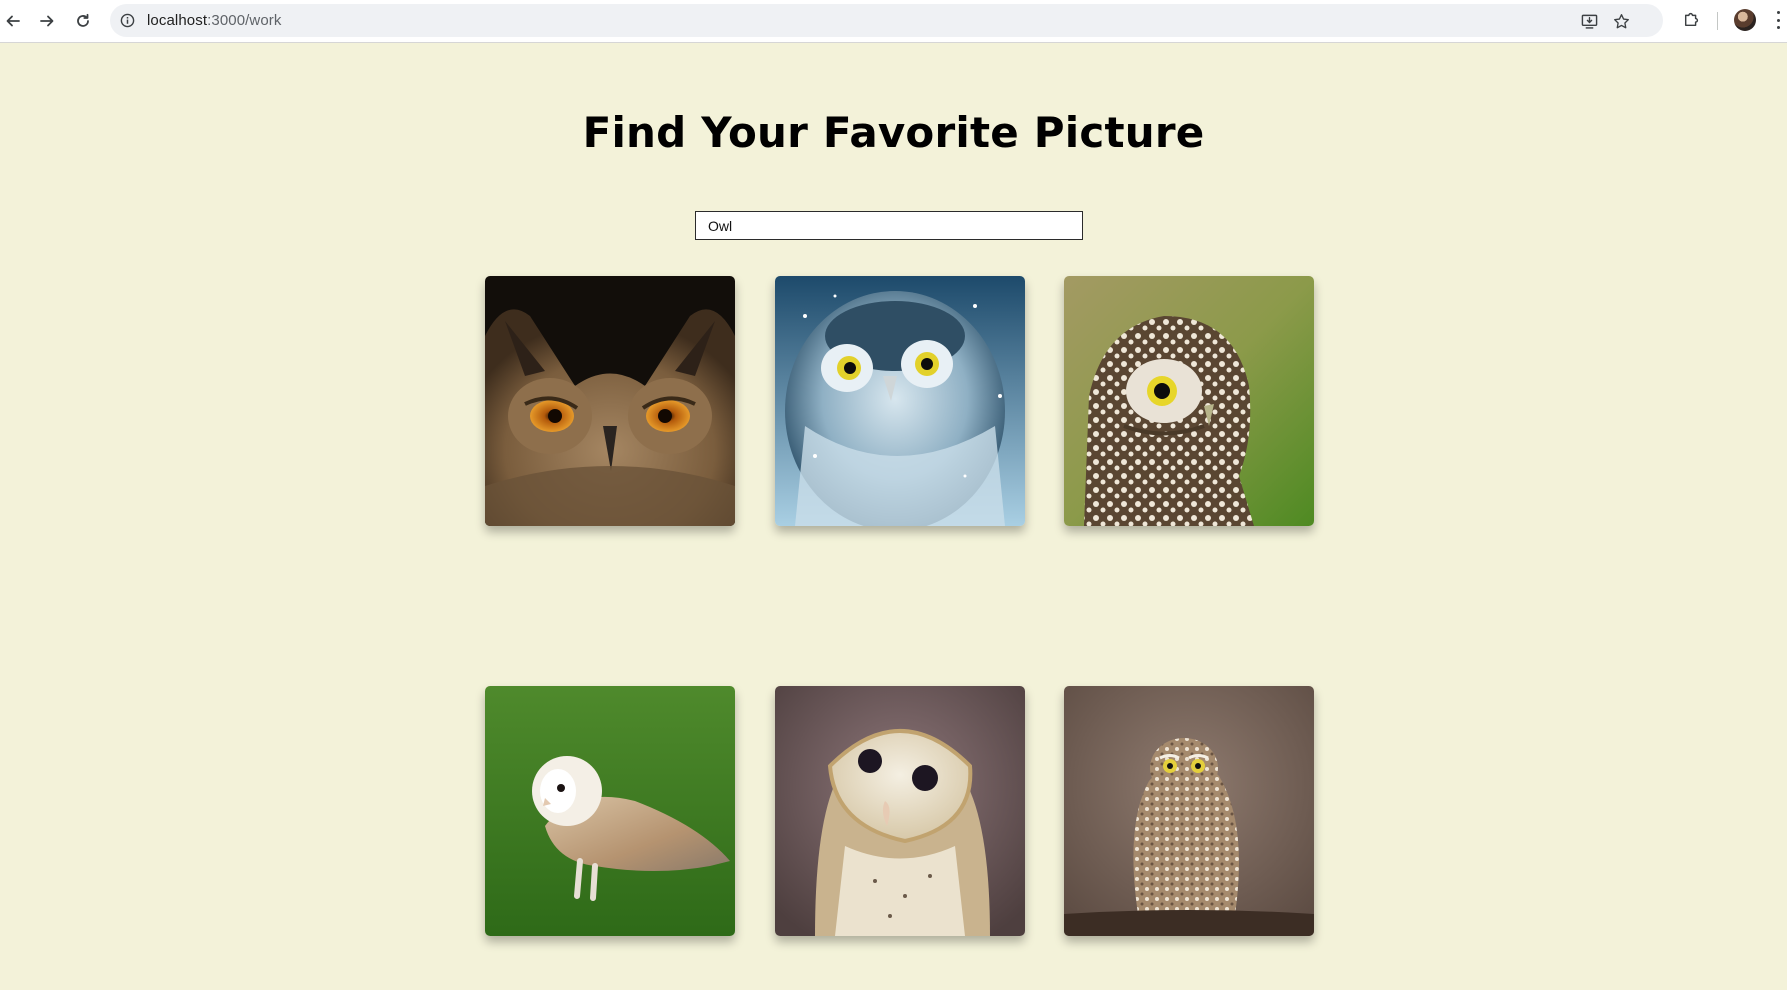 The height and width of the screenshot is (990, 1787). I want to click on puzzle-icon, so click(1692, 19).